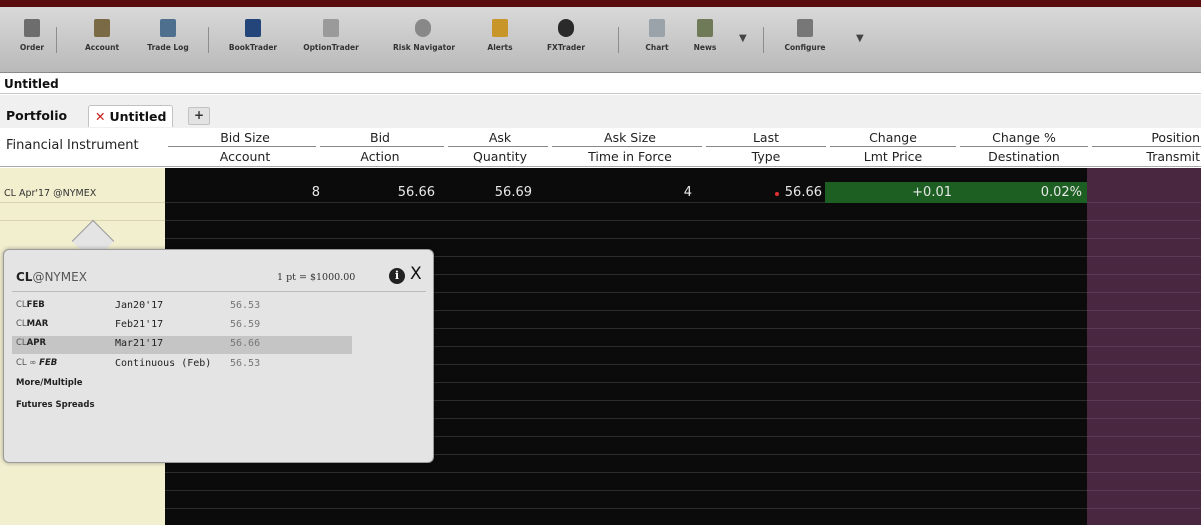 The height and width of the screenshot is (525, 1201). What do you see at coordinates (331, 43) in the screenshot?
I see `optiontrader-button: OptionTrader` at bounding box center [331, 43].